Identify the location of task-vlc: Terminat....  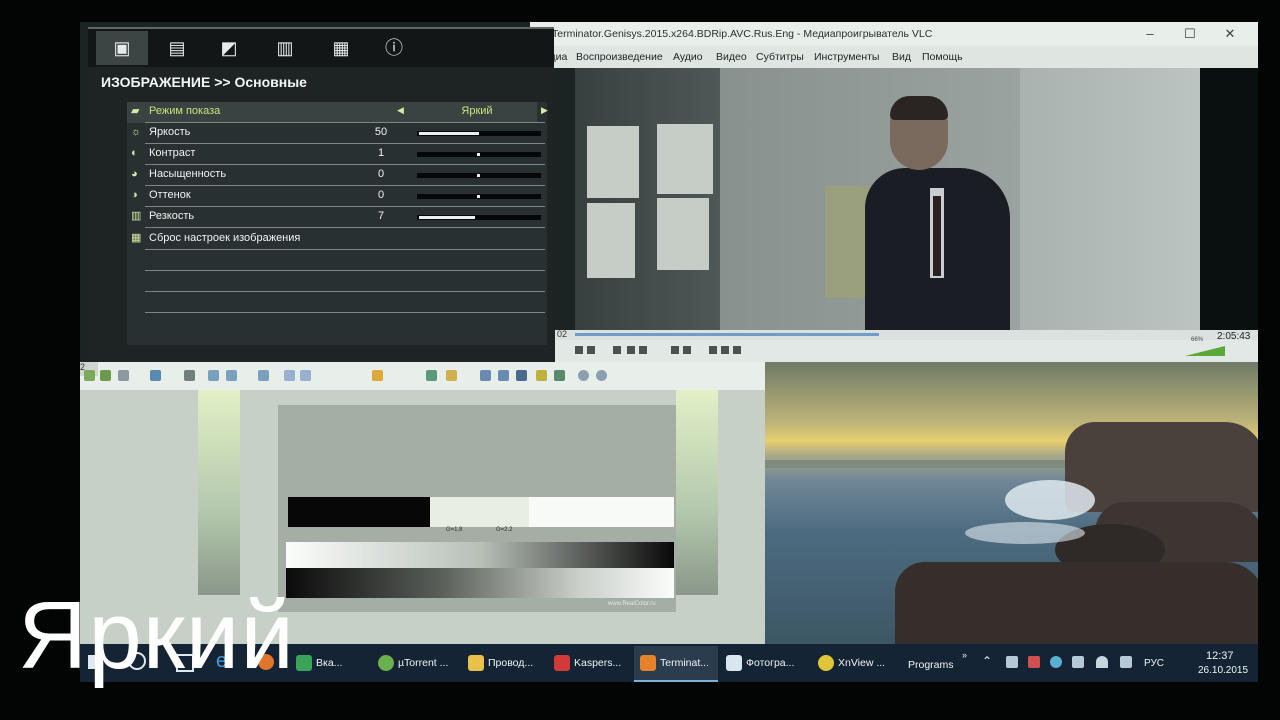
(676, 664).